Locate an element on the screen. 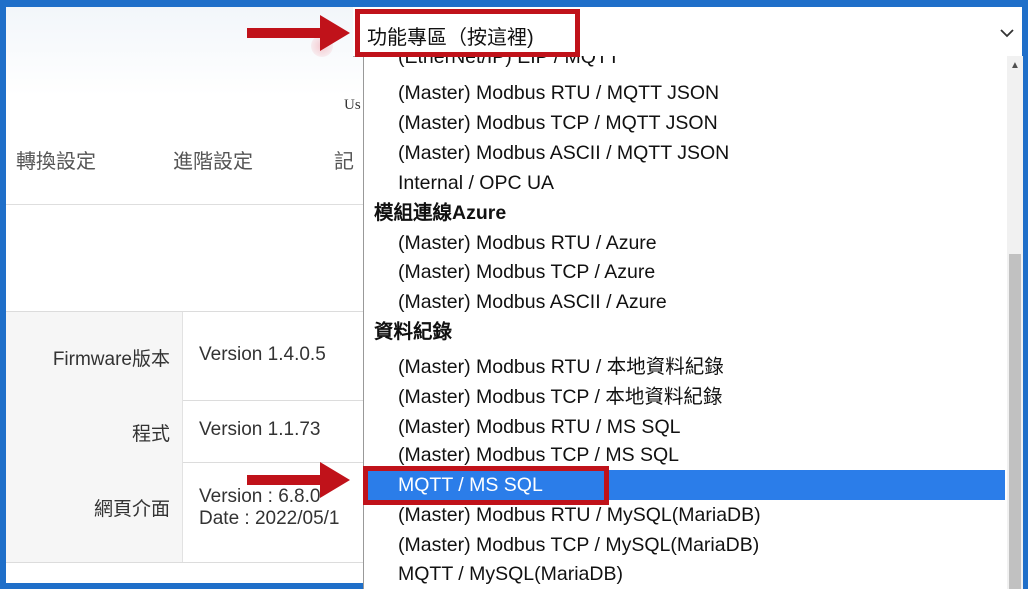 This screenshot has width=1028, height=589. optgroup-azure: 模組連線Azure is located at coordinates (440, 213).